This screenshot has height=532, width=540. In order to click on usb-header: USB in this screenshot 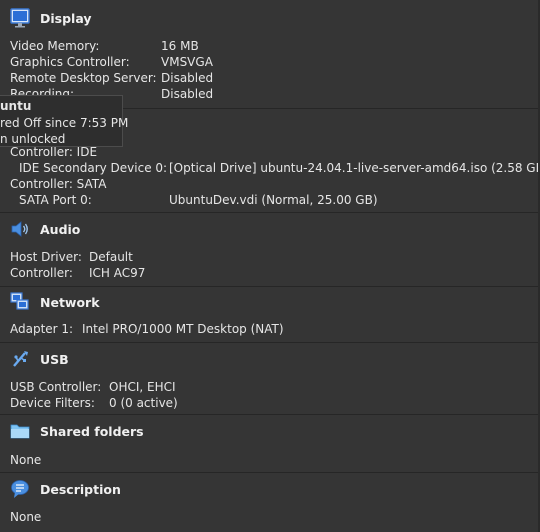, I will do `click(39, 359)`.